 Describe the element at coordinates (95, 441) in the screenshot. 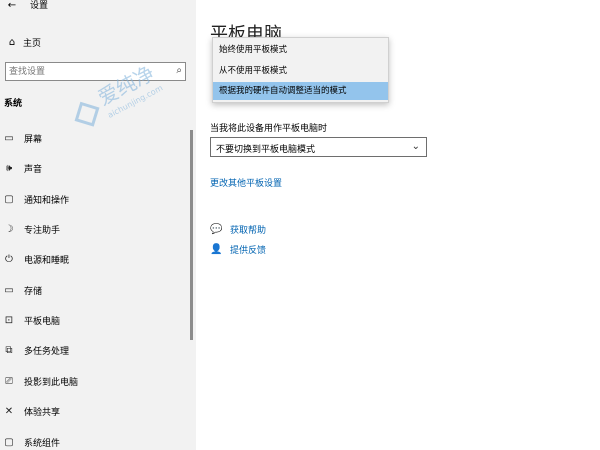

I see `sidebar-item-system-components: ▢ 系统组件` at that location.